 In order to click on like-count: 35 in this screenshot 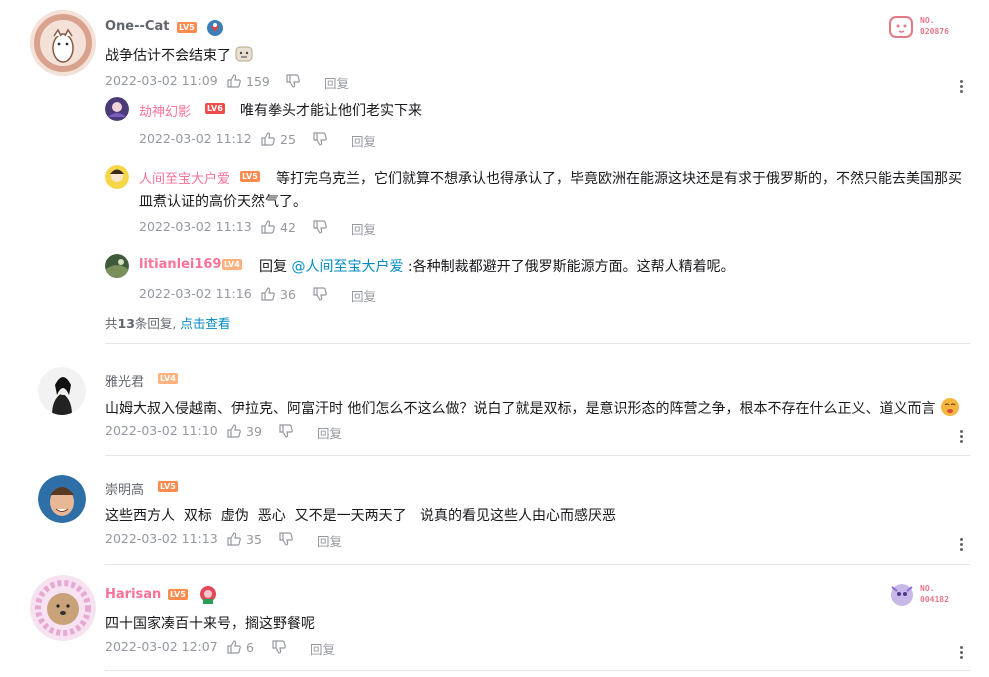, I will do `click(254, 539)`.